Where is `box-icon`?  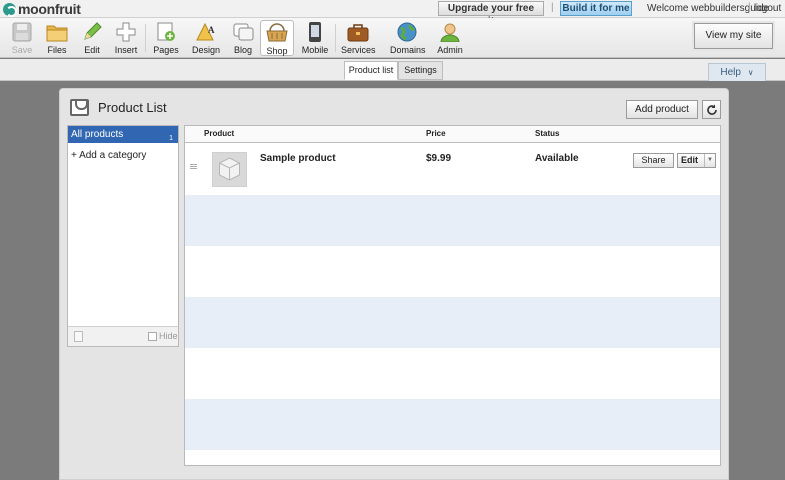
box-icon is located at coordinates (229, 169).